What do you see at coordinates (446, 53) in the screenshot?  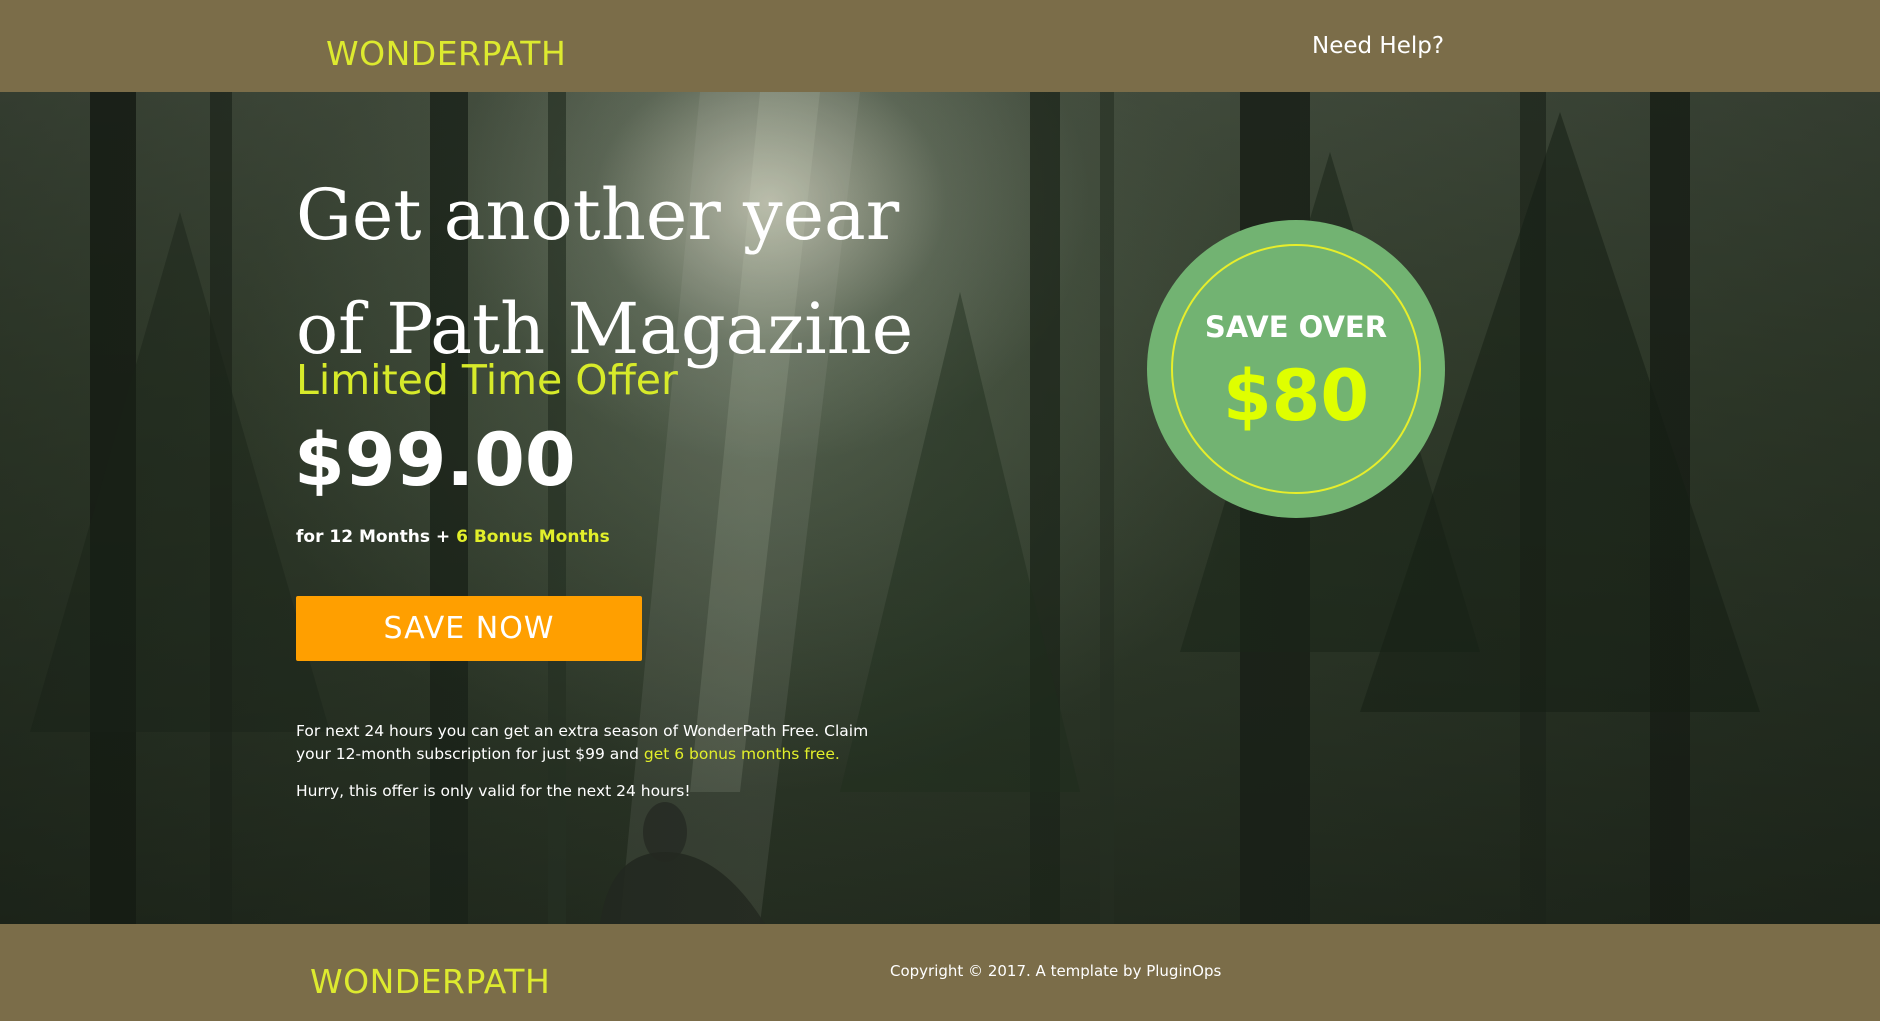 I see `header-logo: WONDERPATH` at bounding box center [446, 53].